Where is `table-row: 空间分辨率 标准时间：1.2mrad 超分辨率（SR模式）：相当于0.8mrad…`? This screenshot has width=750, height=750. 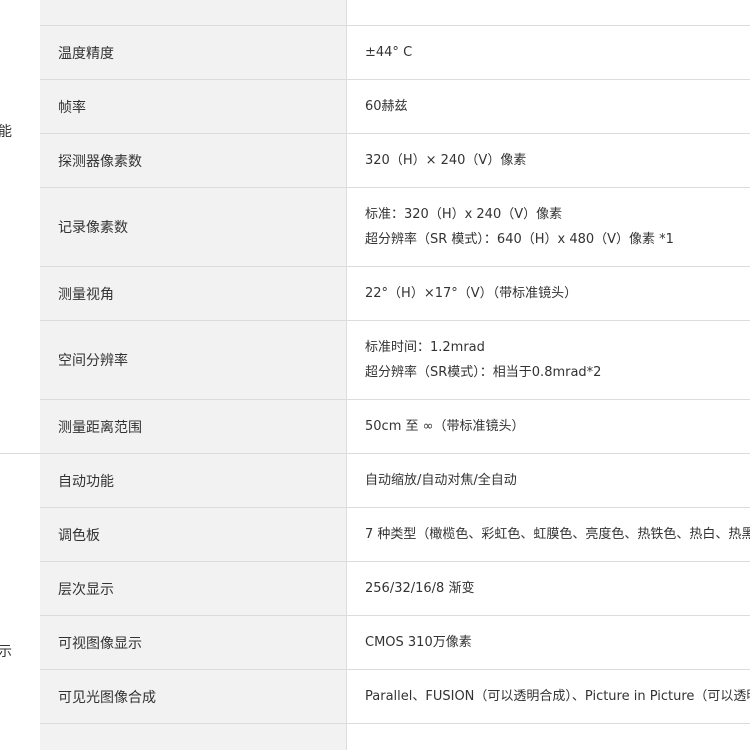
table-row: 空间分辨率 标准时间：1.2mrad 超分辨率（SR模式）：相当于0.8mrad… is located at coordinates (395, 360).